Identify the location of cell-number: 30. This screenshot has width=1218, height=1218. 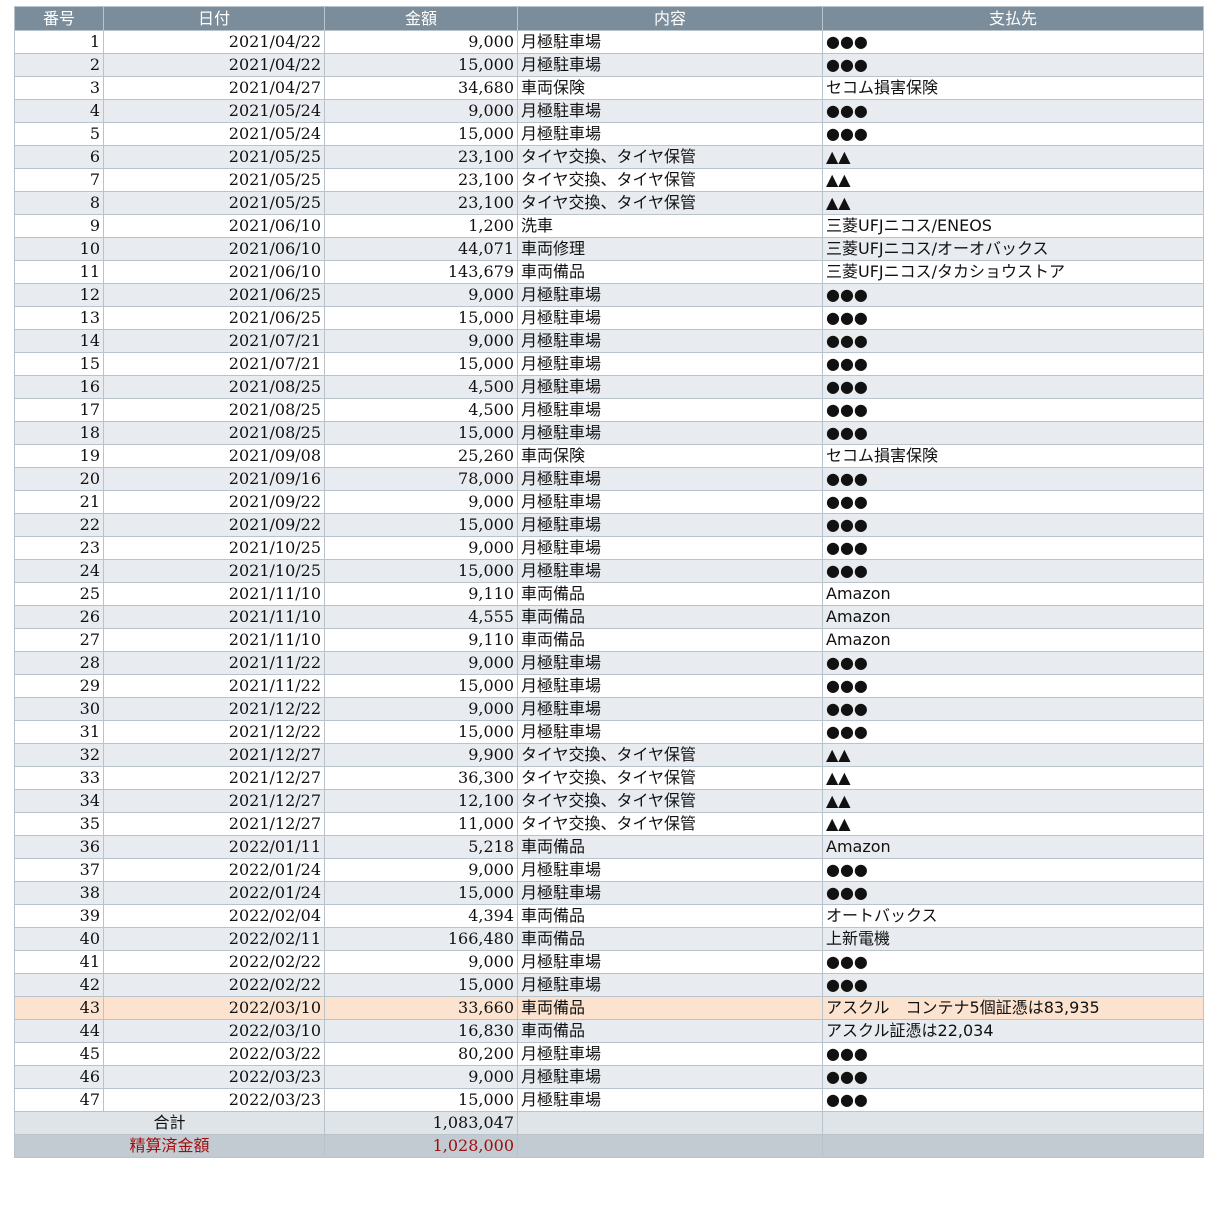
(59, 709).